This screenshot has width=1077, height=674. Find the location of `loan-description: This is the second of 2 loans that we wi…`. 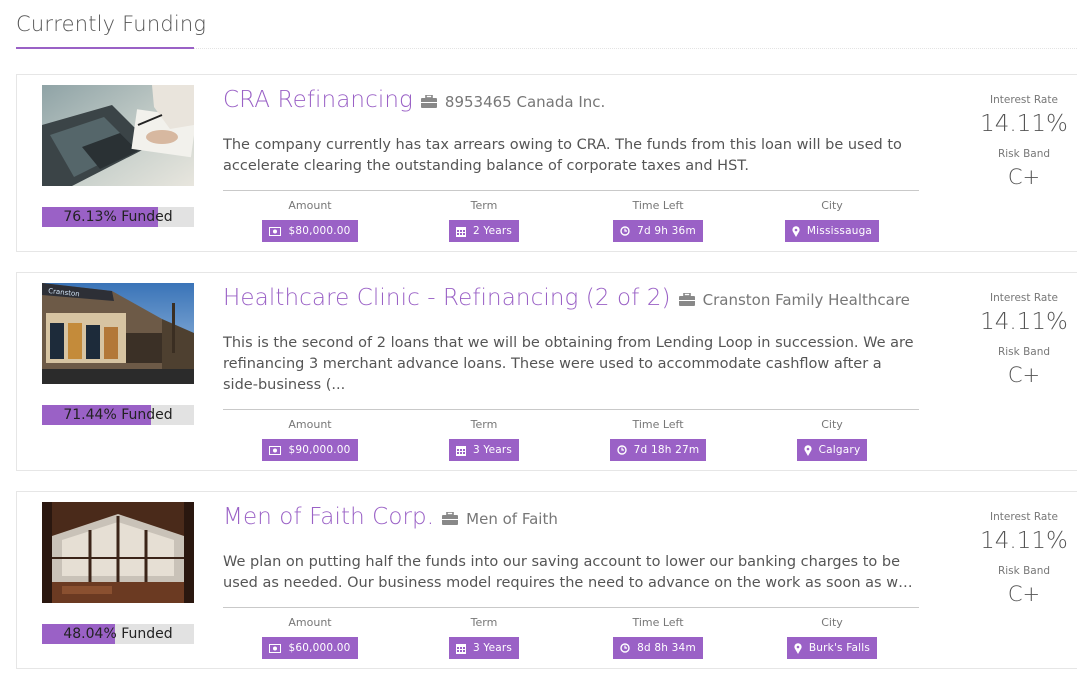

loan-description: This is the second of 2 loans that we wi… is located at coordinates (568, 364).